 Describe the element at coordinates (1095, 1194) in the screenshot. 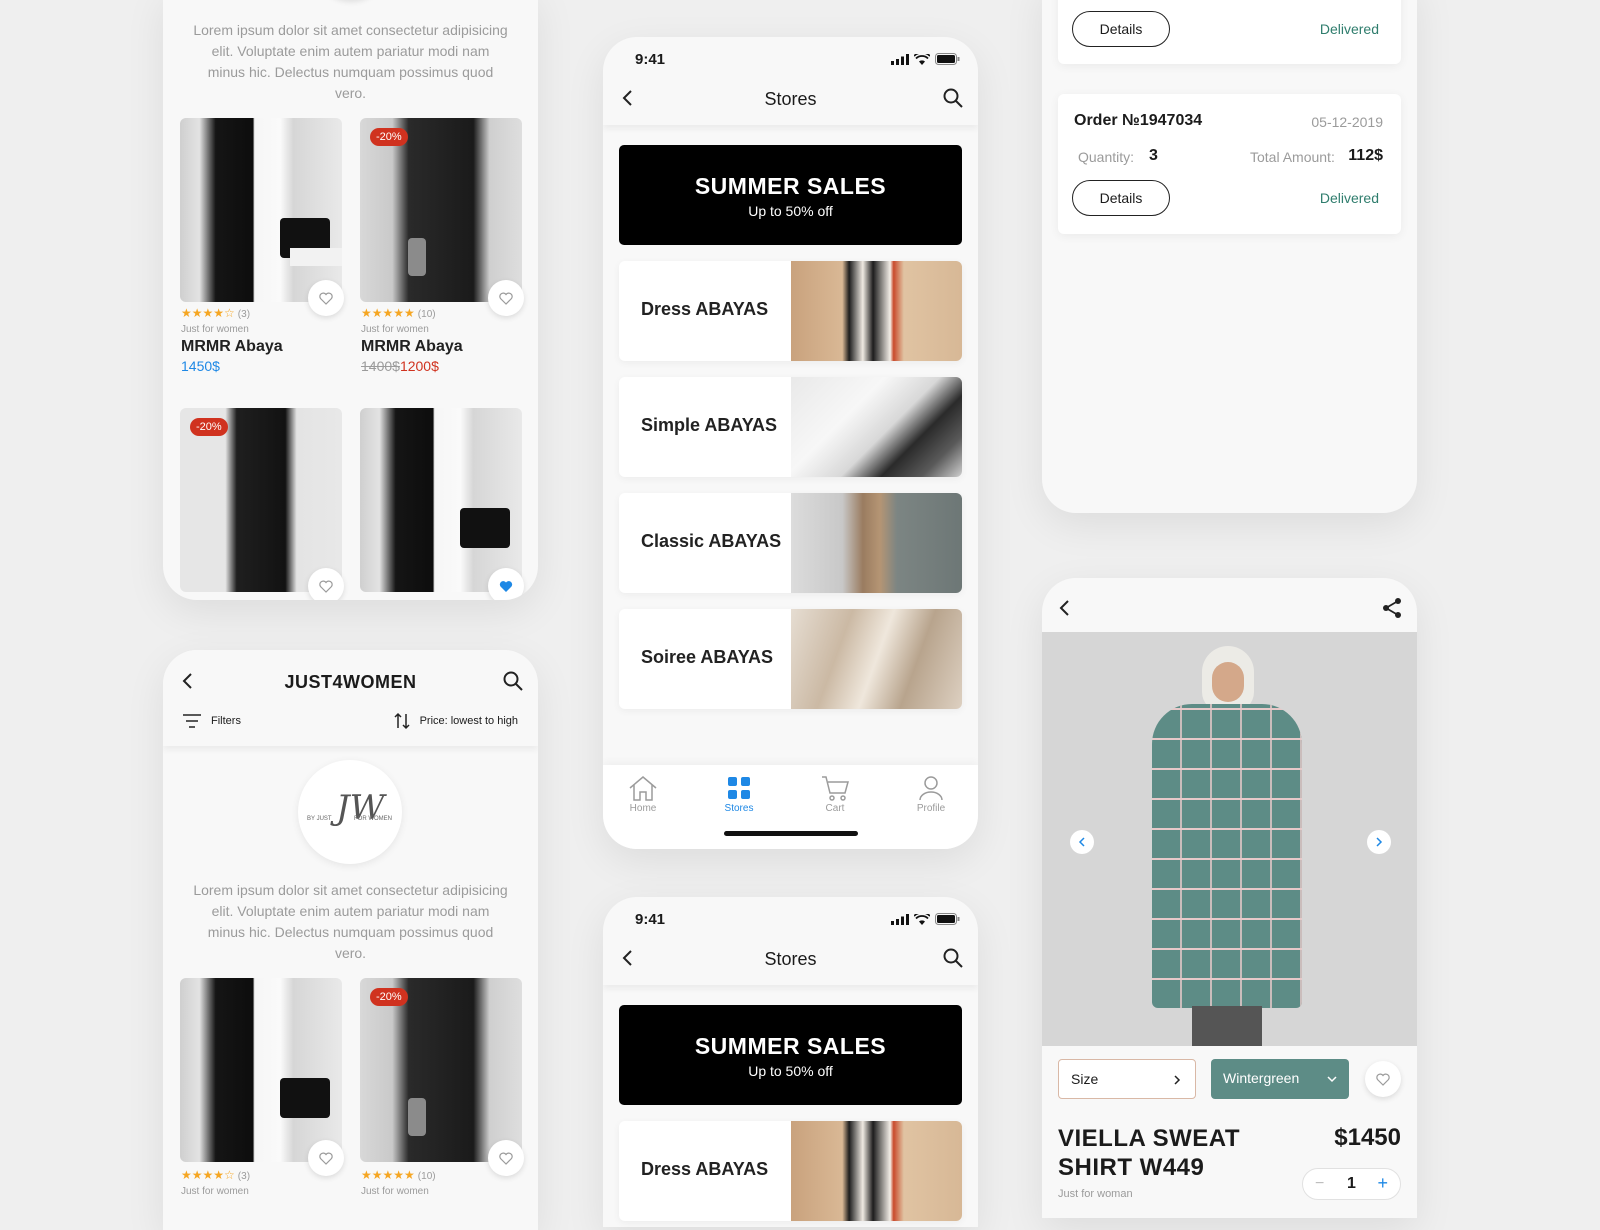

I see `product-brand: Just for woman` at that location.